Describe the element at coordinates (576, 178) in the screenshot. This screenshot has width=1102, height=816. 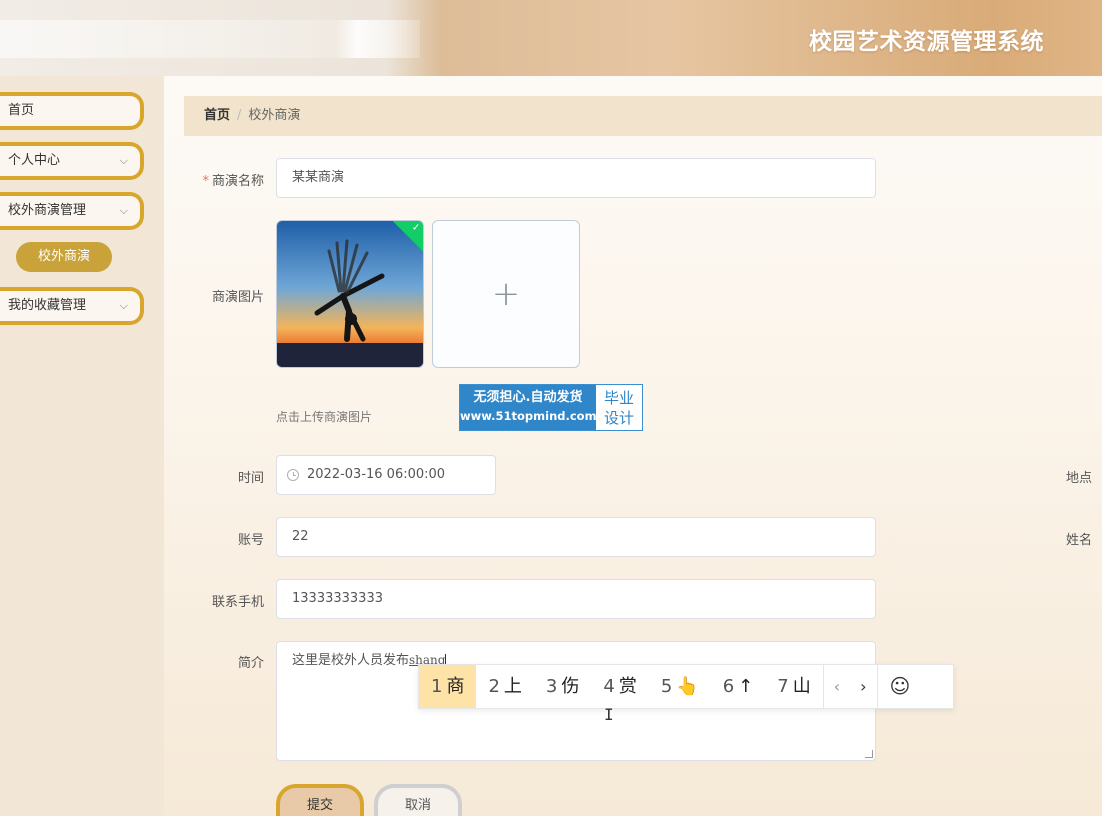
I see `name-input: 某某商演` at that location.